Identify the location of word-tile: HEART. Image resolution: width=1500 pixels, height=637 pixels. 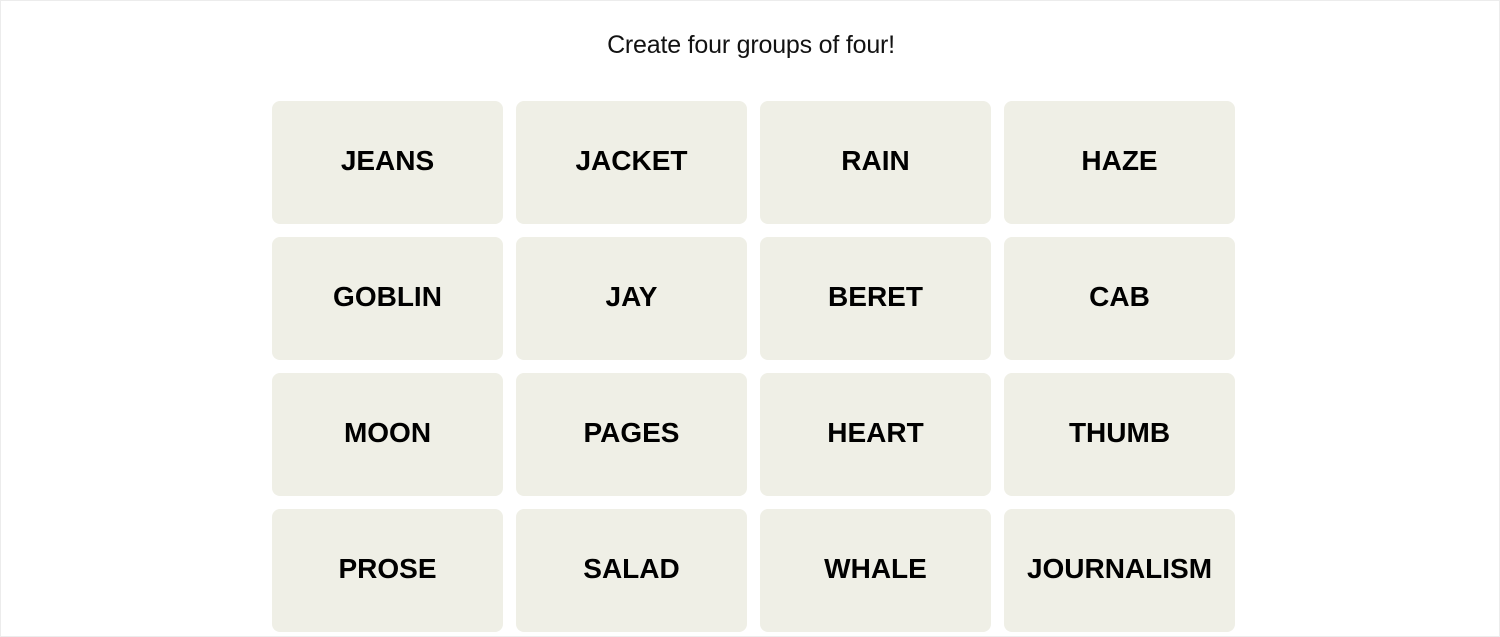
(875, 434).